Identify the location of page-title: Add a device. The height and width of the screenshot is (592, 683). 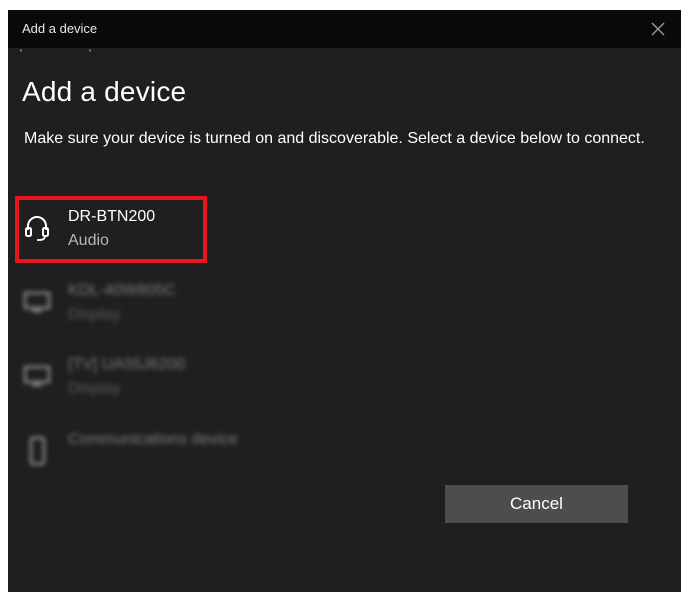
(104, 91).